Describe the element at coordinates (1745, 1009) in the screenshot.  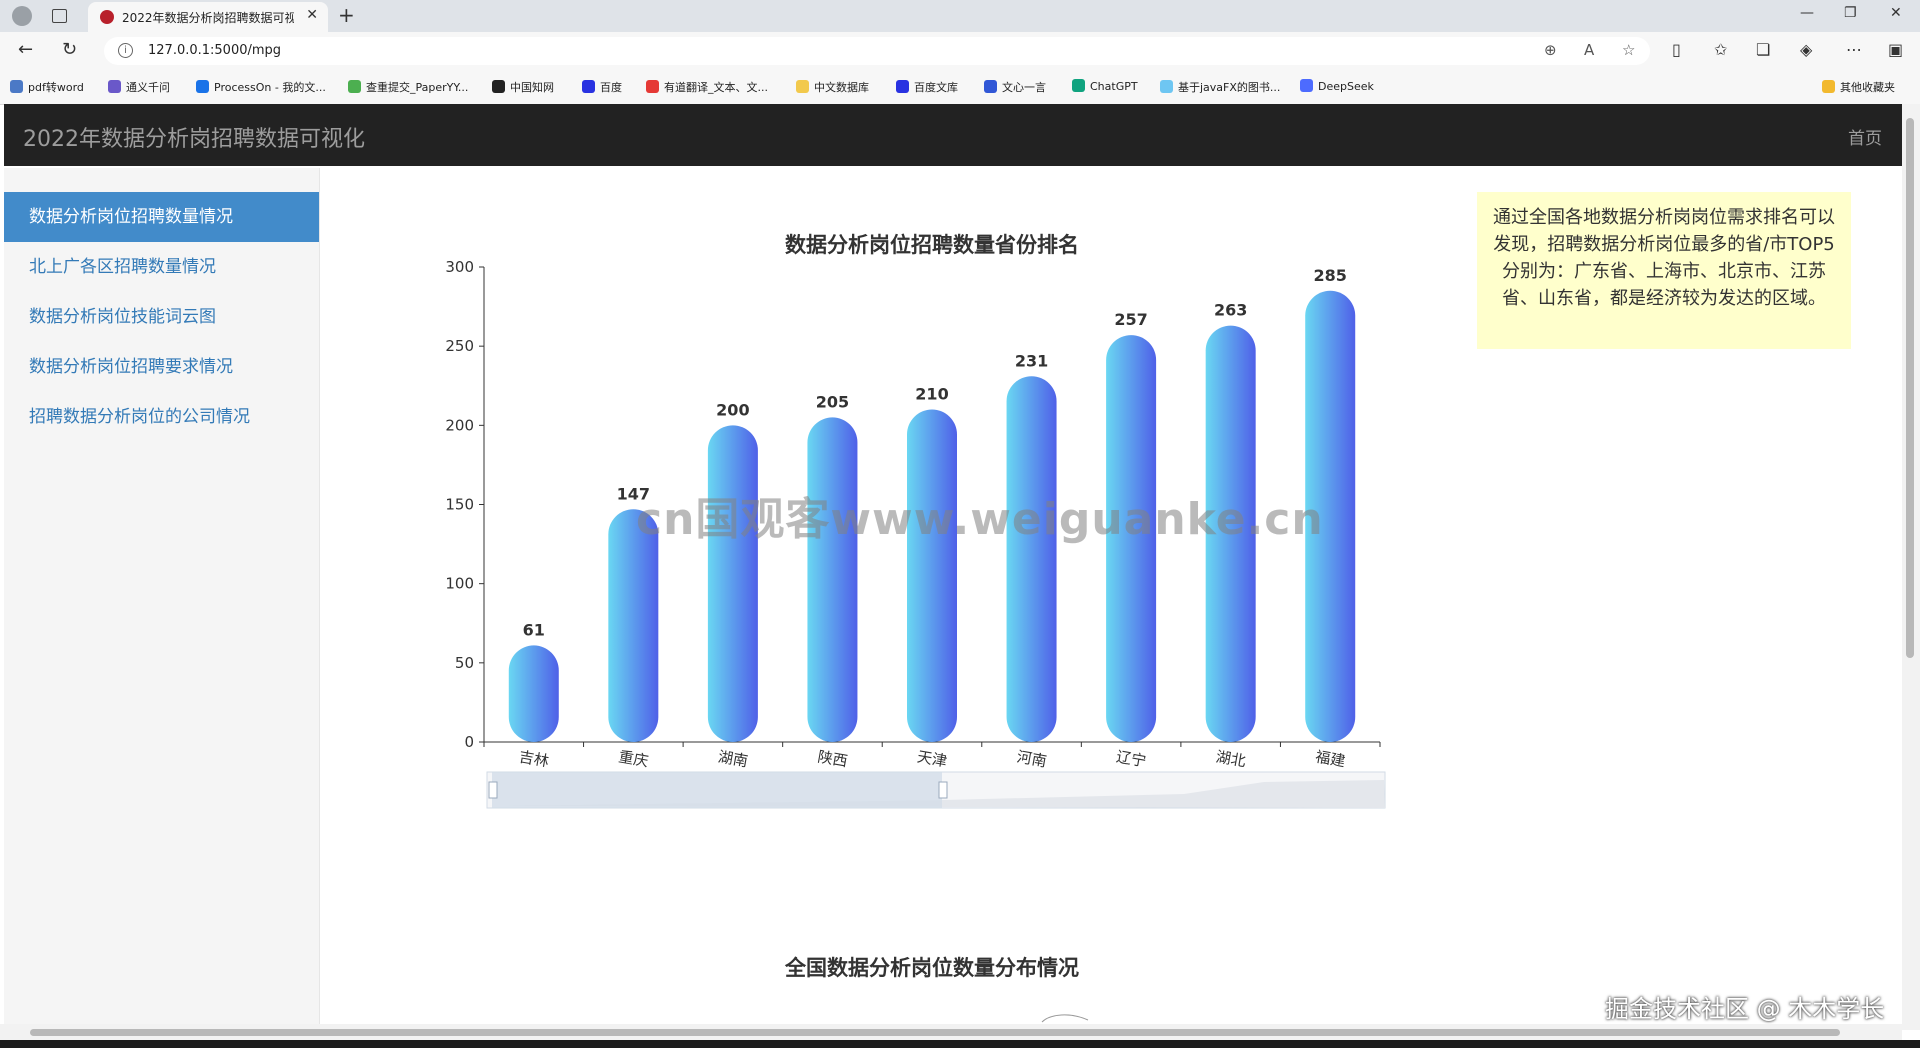
I see `footer-watermark: 掘金技术社区 @ 木木学长` at that location.